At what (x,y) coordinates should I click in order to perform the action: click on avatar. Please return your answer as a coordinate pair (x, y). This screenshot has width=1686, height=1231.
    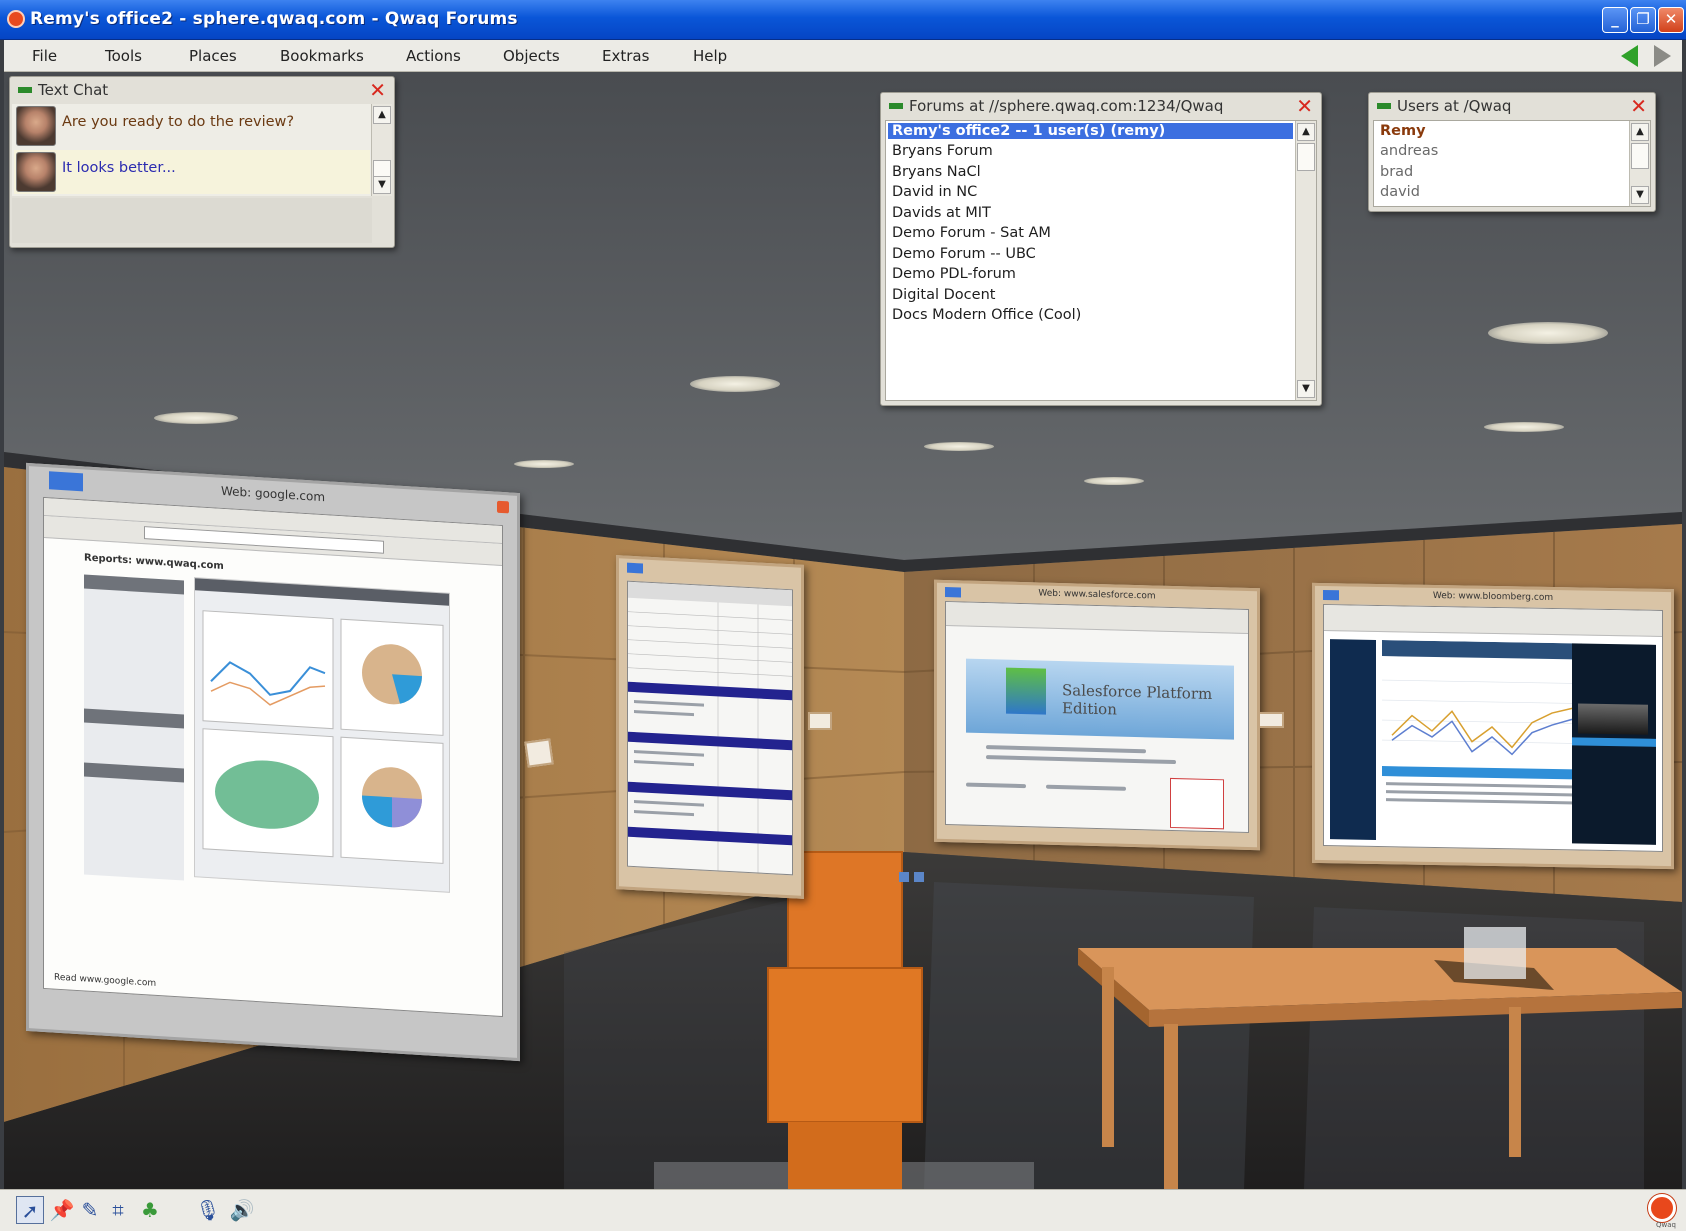
    Looking at the image, I should click on (36, 172).